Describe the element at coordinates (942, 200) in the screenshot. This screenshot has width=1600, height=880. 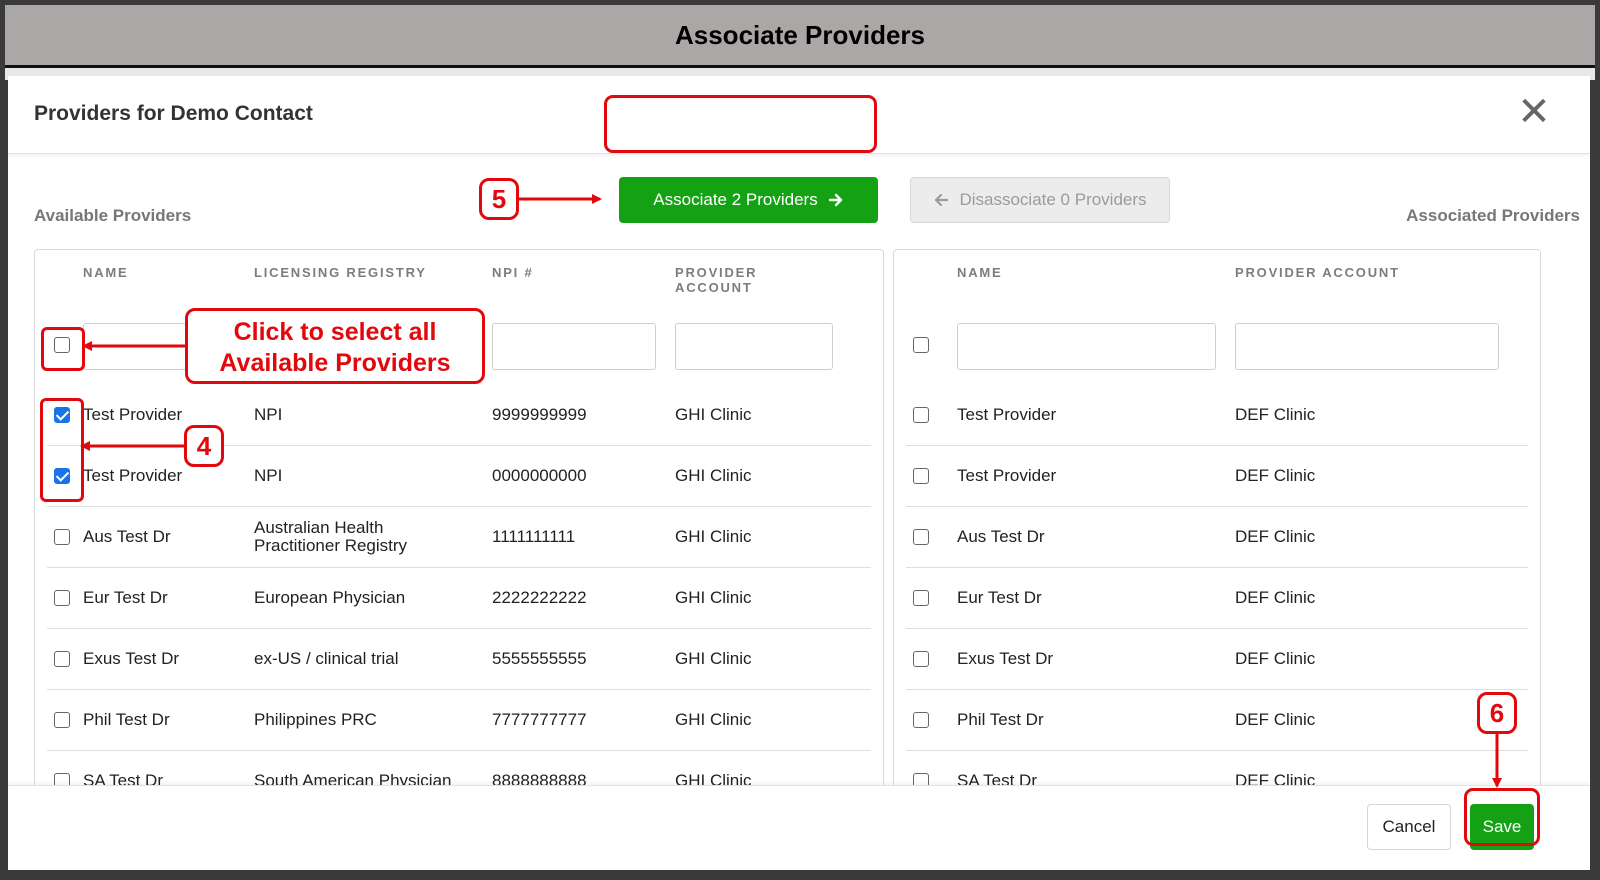
I see `arrow-left-icon` at that location.